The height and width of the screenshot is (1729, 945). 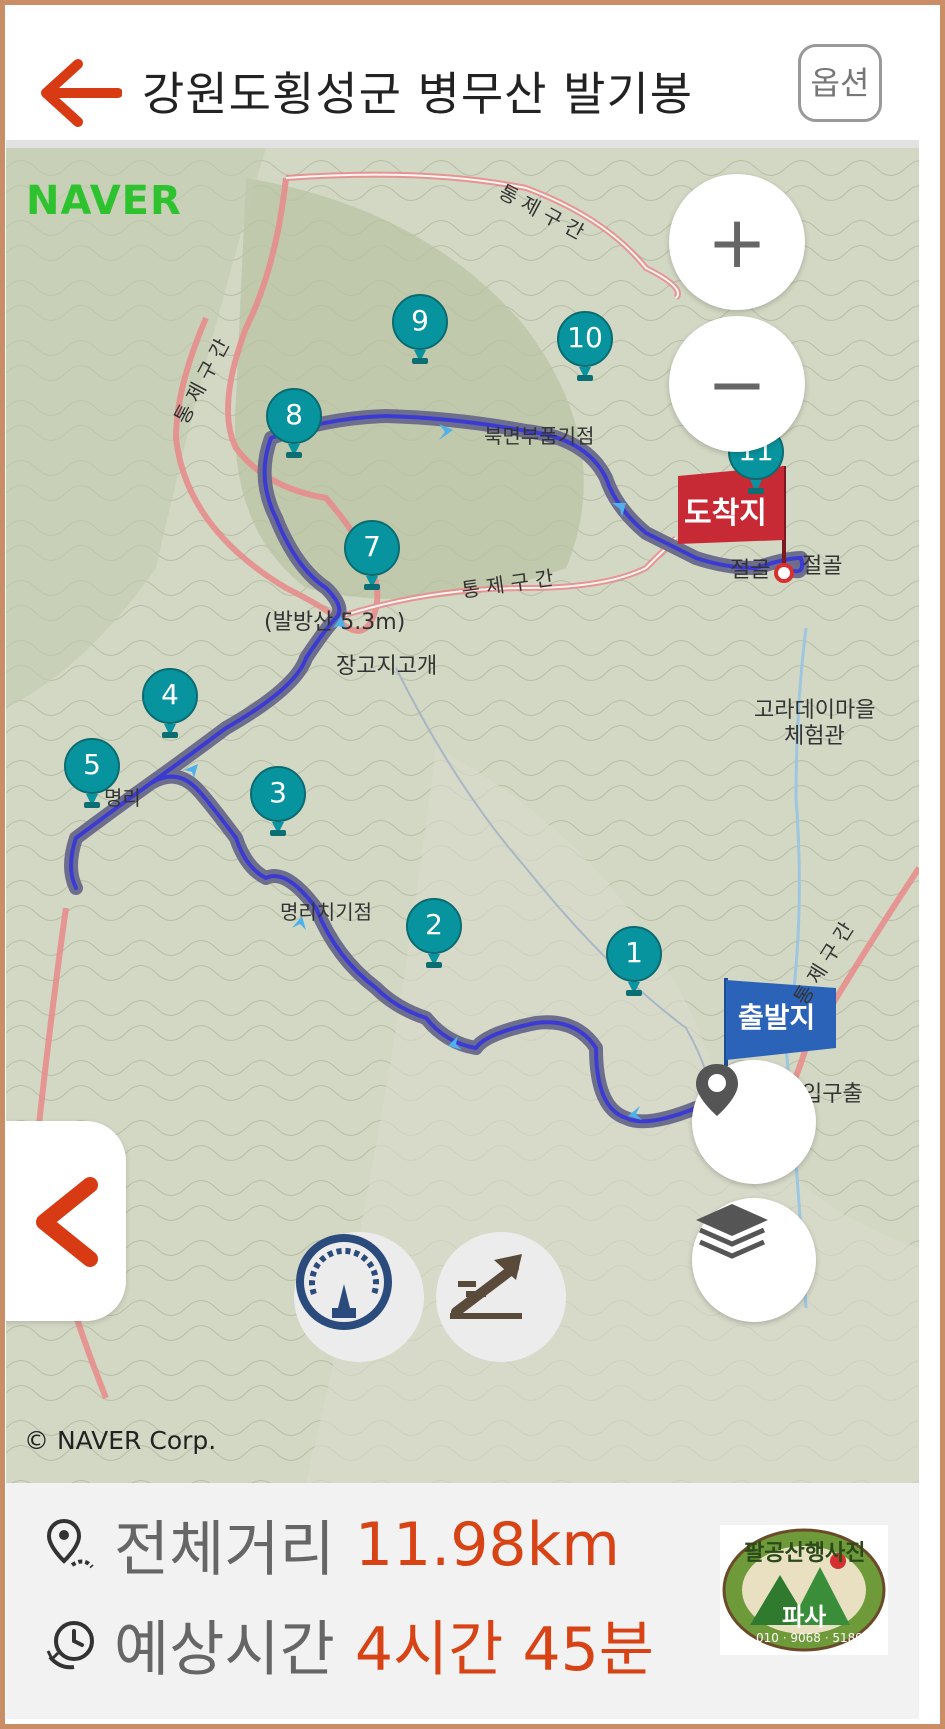 What do you see at coordinates (504, 1650) in the screenshot?
I see `time-value: 4시간 45분` at bounding box center [504, 1650].